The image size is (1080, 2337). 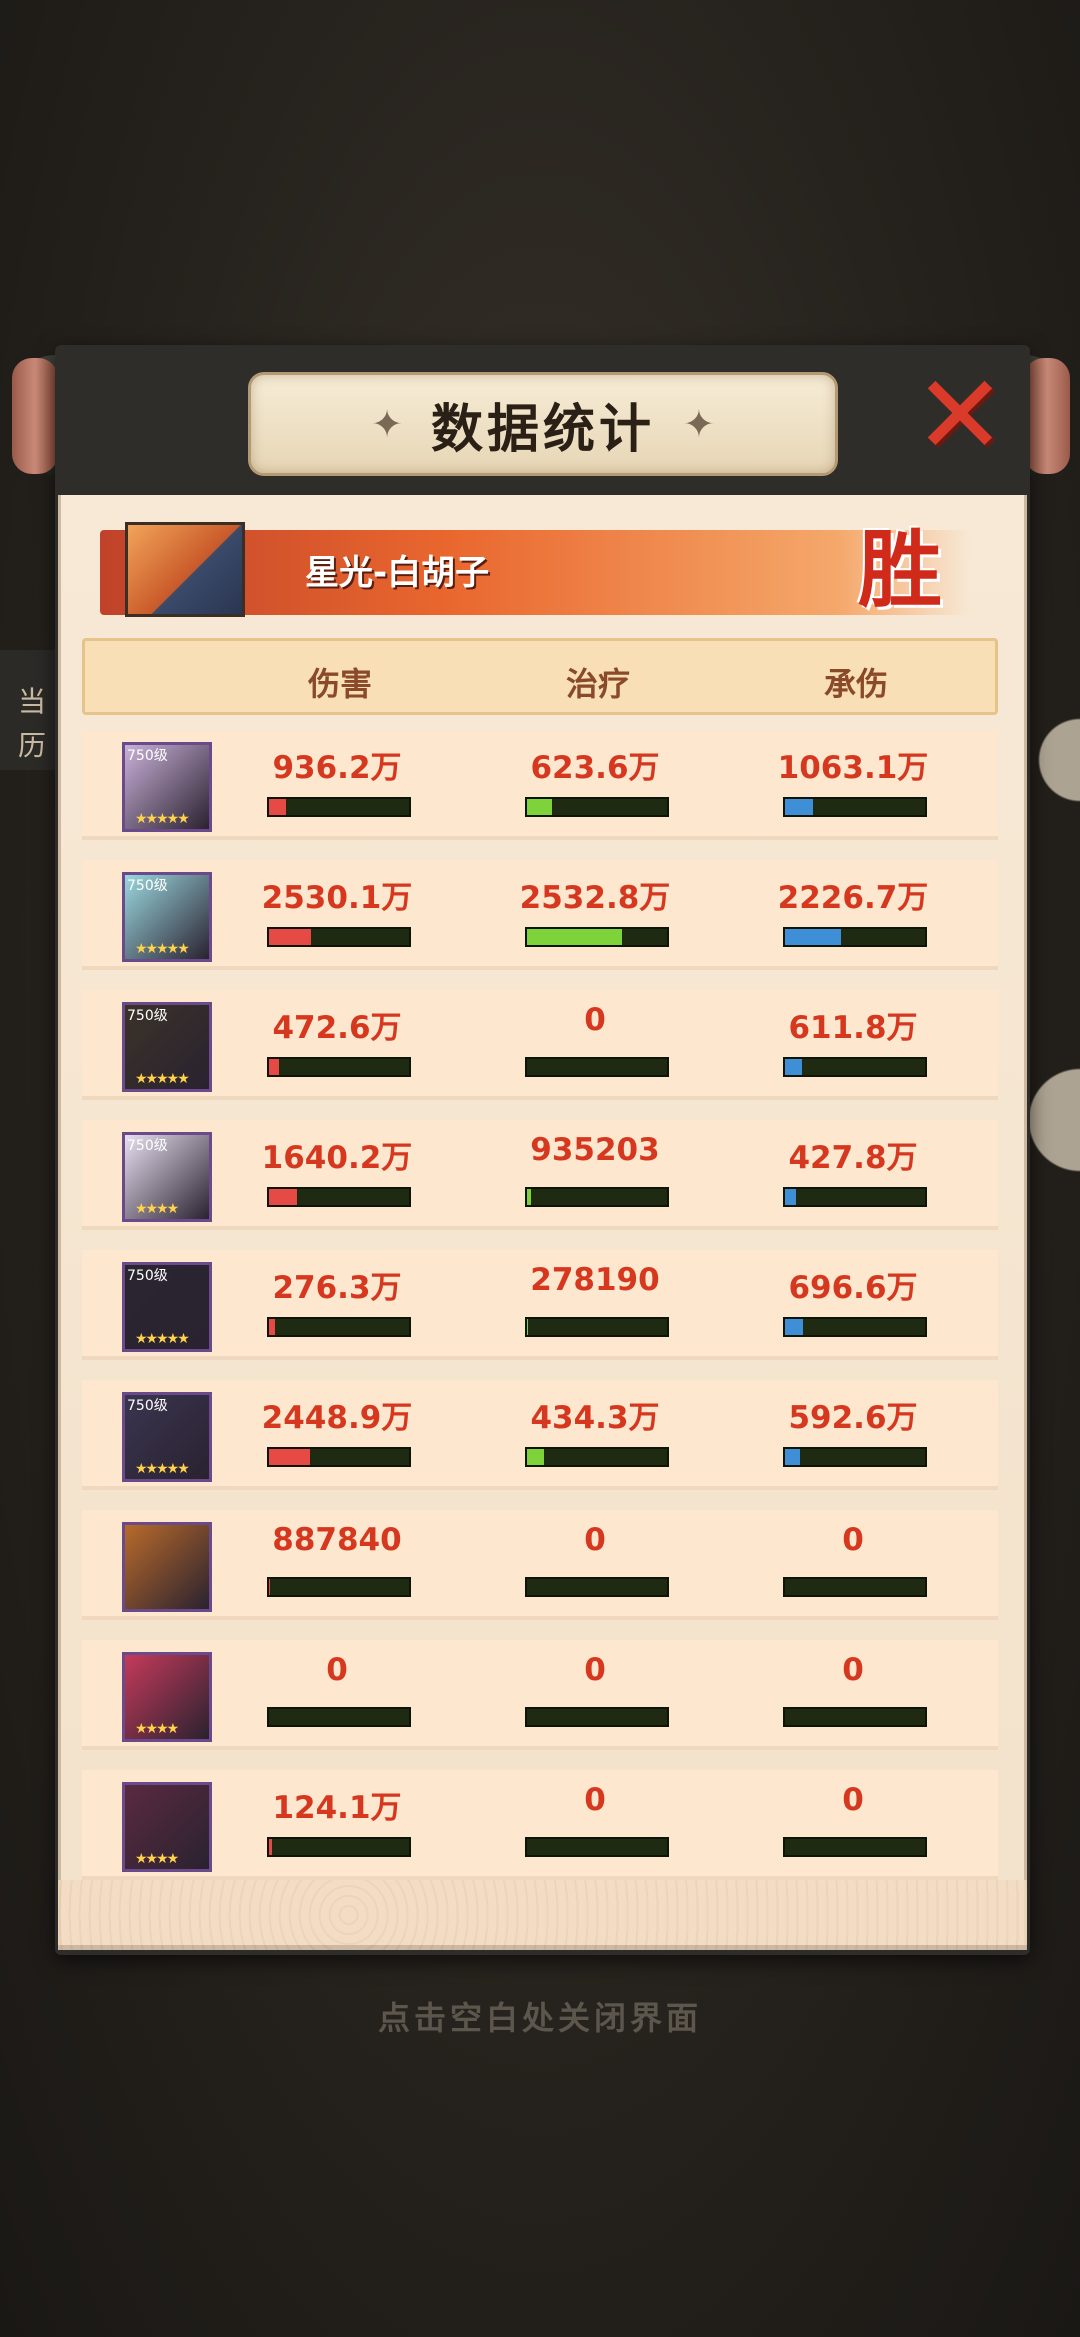 What do you see at coordinates (339, 684) in the screenshot?
I see `header-damage: 伤害` at bounding box center [339, 684].